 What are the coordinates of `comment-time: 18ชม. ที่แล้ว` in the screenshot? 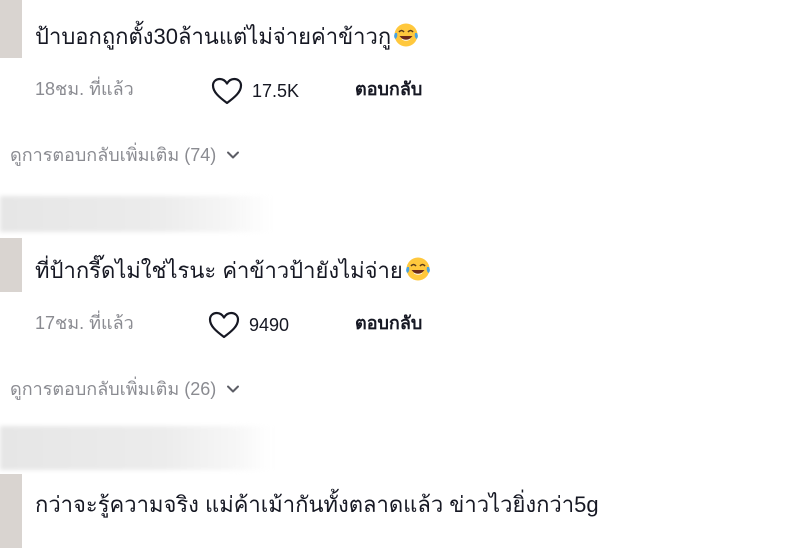 It's located at (84, 89).